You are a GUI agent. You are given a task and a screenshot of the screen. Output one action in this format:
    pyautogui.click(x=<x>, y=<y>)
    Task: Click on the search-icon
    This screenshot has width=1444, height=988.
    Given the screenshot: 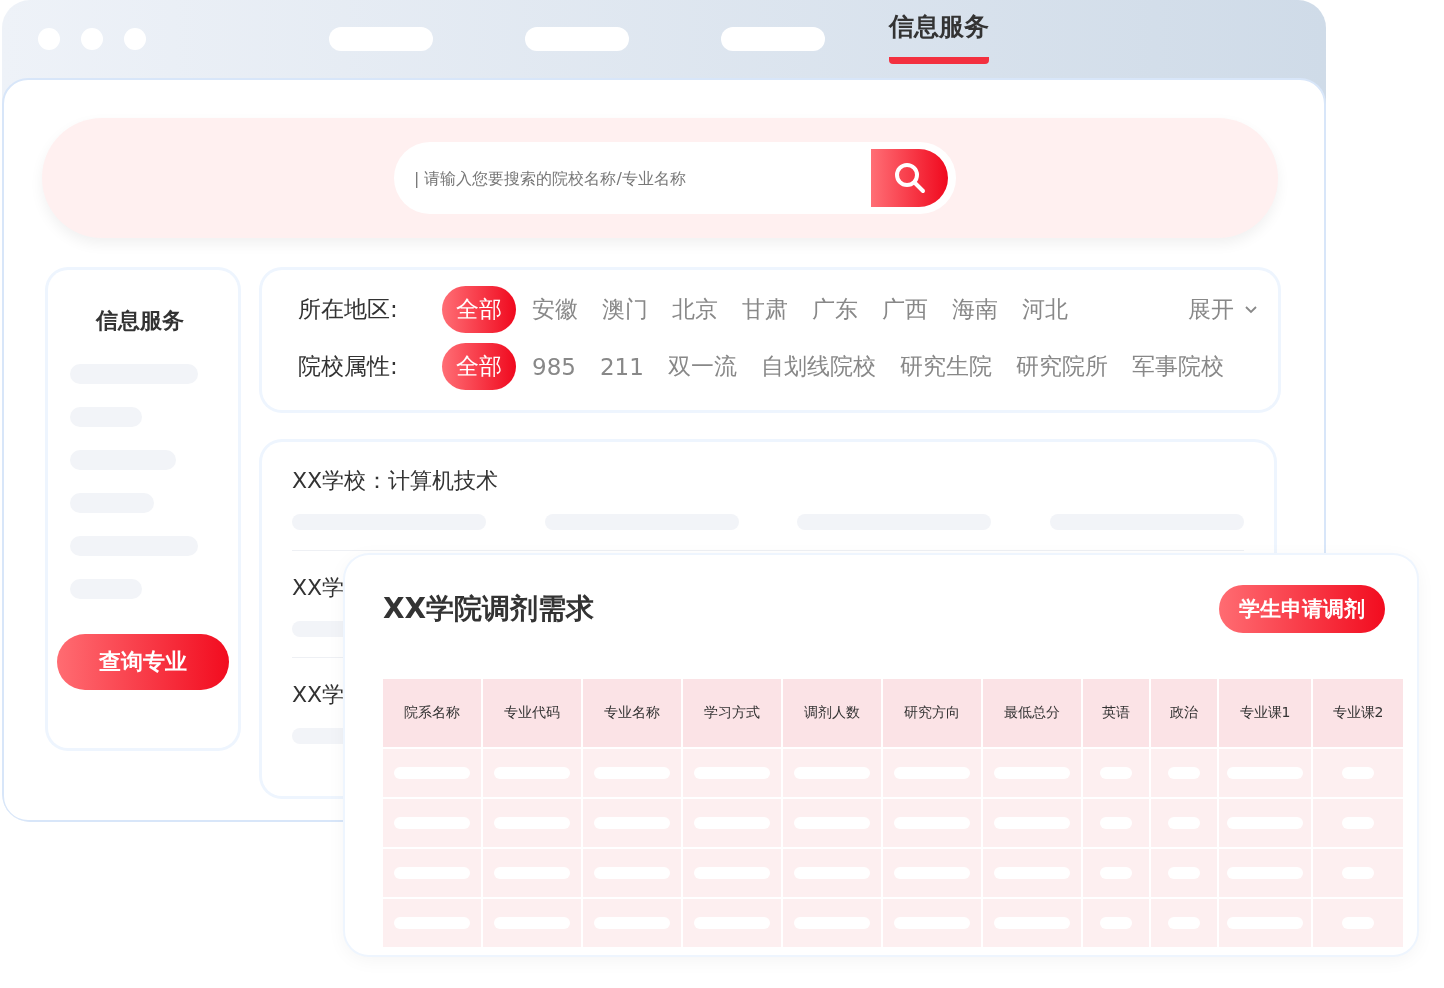 What is the action you would take?
    pyautogui.click(x=909, y=178)
    